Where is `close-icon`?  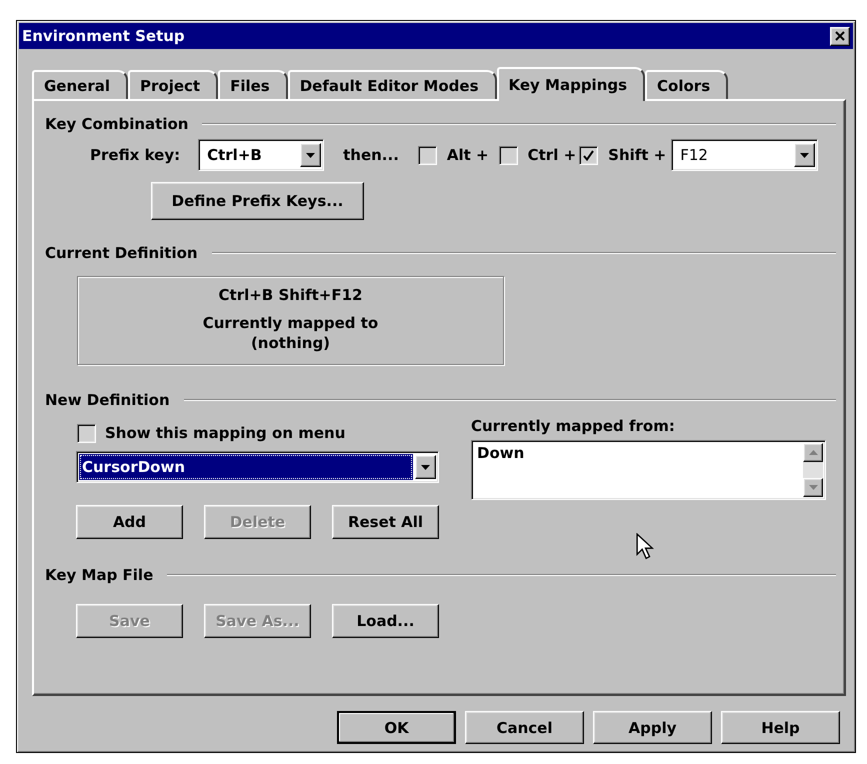 close-icon is located at coordinates (840, 36).